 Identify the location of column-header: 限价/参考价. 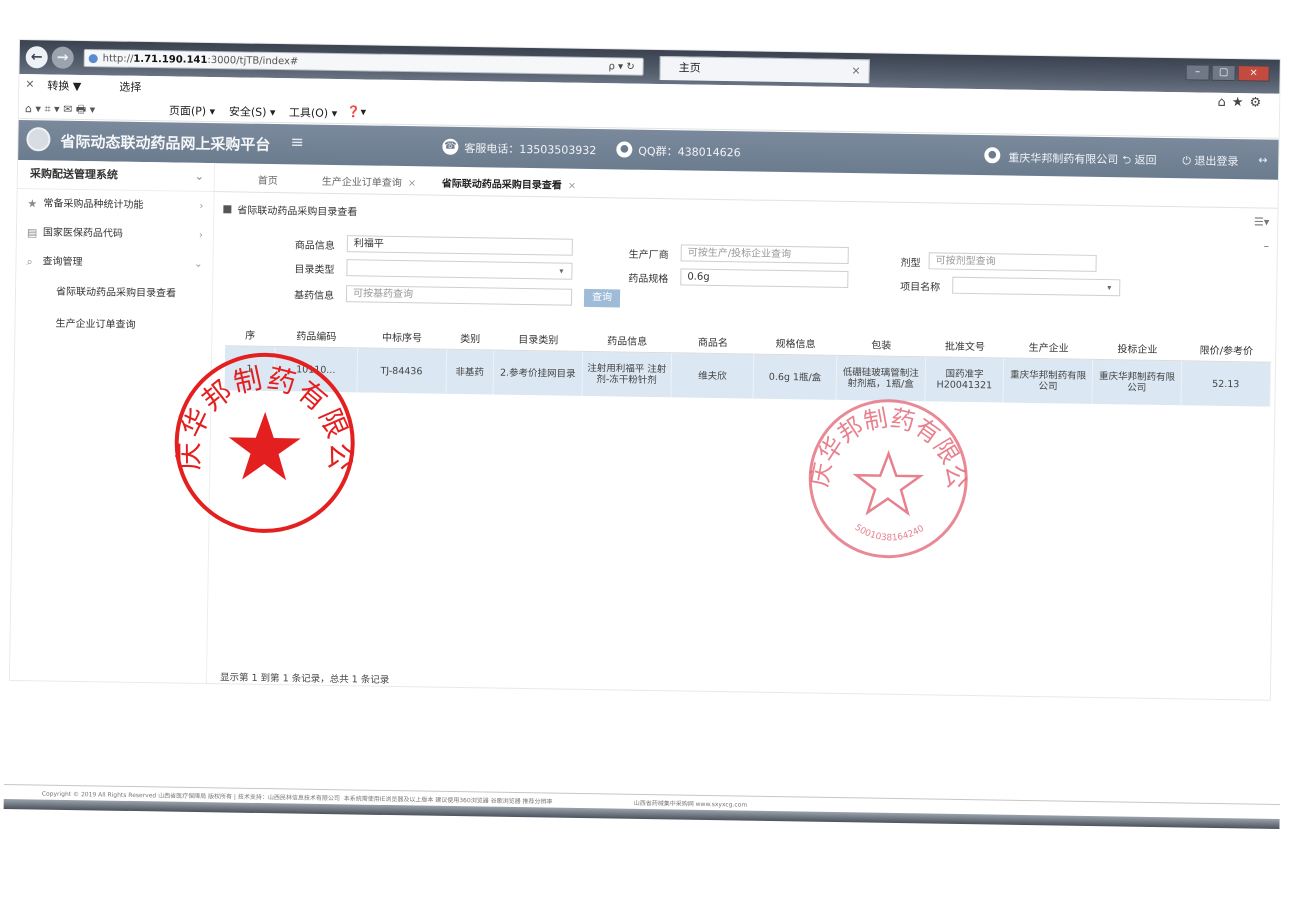
(1226, 349).